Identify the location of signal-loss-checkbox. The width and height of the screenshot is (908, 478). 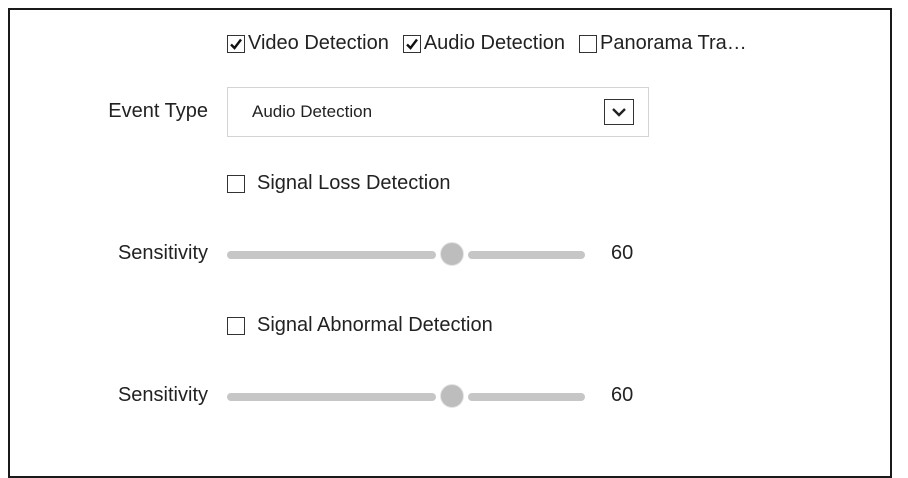
(236, 183).